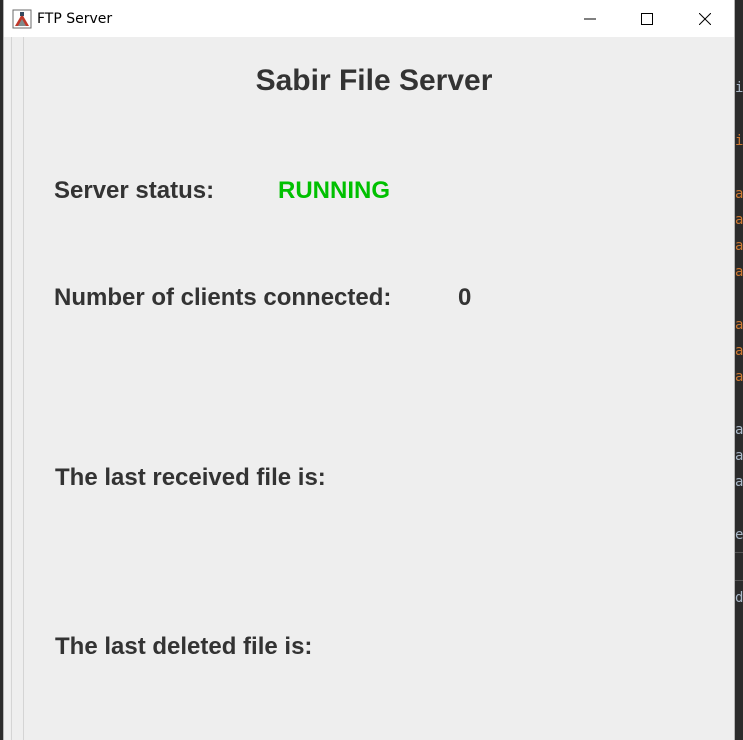  I want to click on title-bar: FTP Server, so click(369, 18).